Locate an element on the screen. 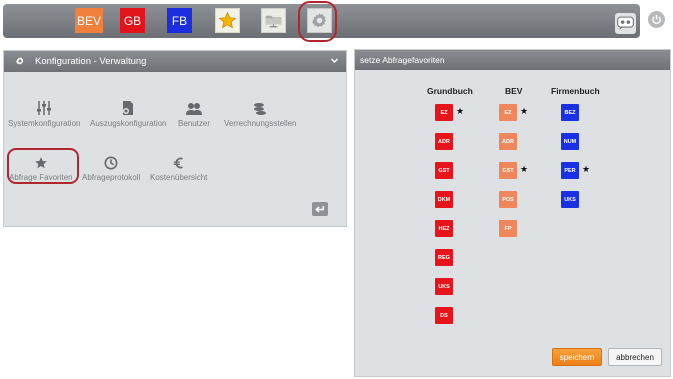  favorites-button is located at coordinates (227, 20).